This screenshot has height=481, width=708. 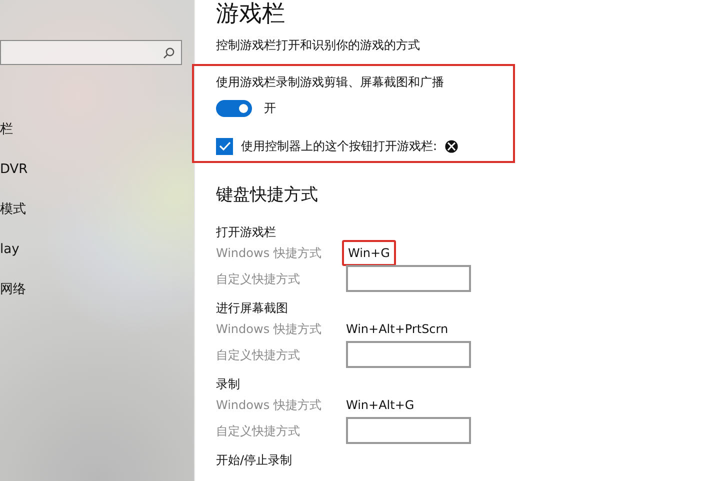 I want to click on checkbox, so click(x=224, y=146).